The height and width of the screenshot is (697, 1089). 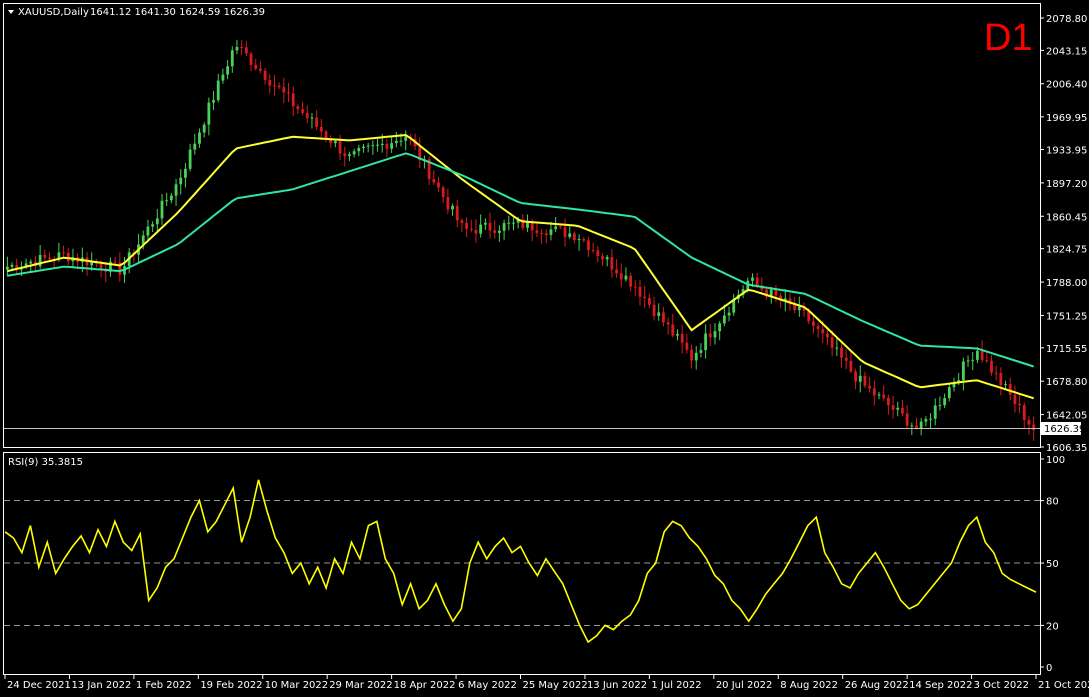 What do you see at coordinates (1001, 685) in the screenshot?
I see `date-tick-label: 3 Oct 2022` at bounding box center [1001, 685].